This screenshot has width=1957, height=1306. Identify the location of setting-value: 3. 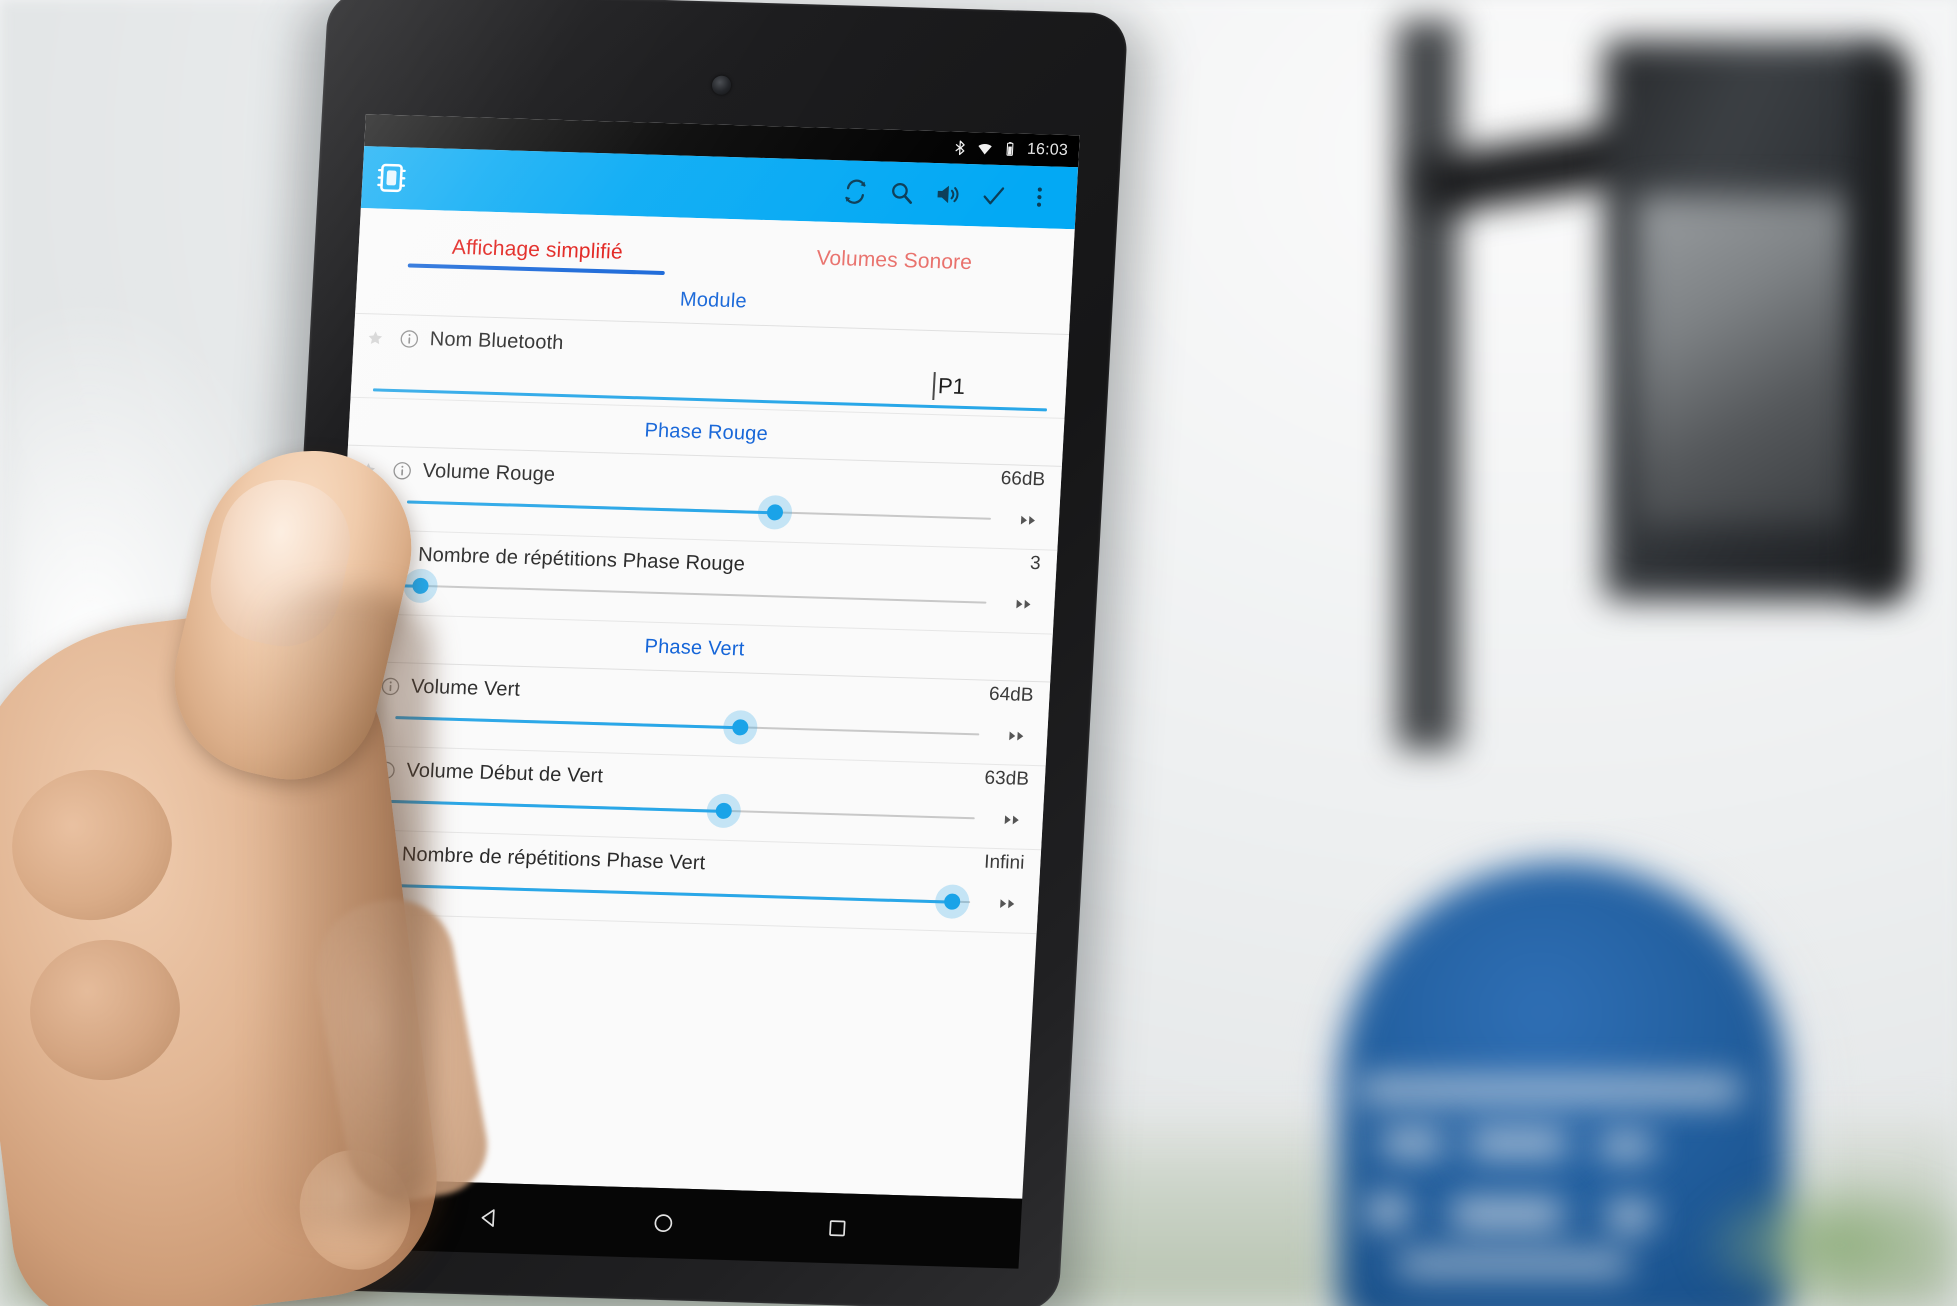
(1035, 563).